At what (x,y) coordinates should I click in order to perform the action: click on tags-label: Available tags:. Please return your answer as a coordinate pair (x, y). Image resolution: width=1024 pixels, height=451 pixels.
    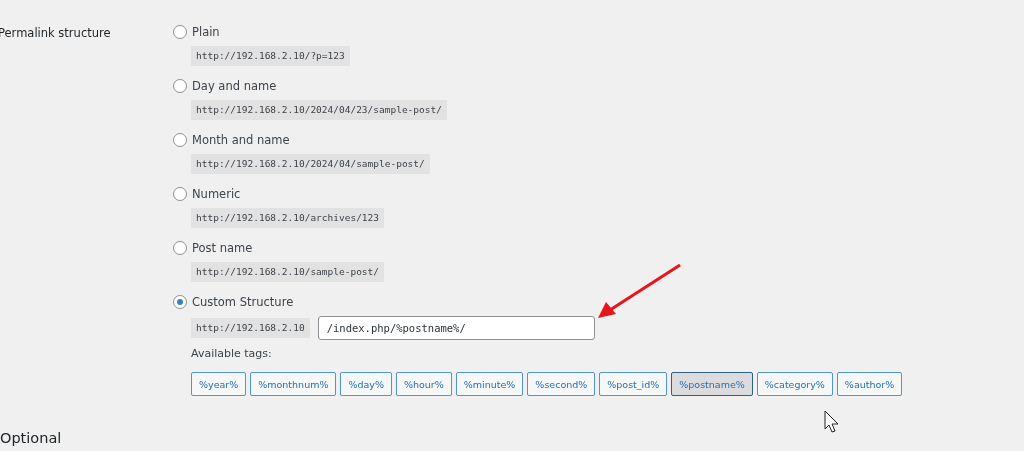
    Looking at the image, I should click on (232, 354).